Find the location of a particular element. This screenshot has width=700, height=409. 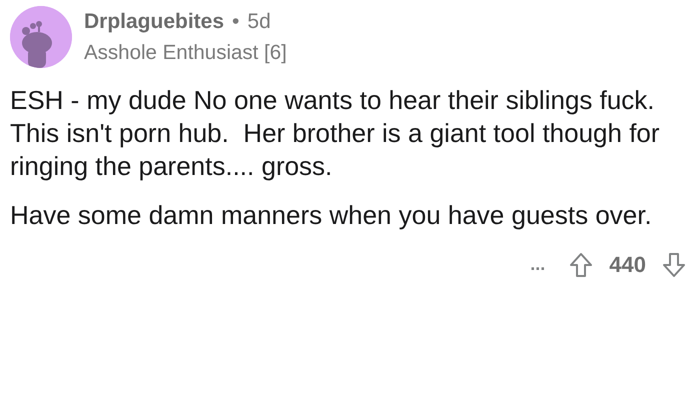

user-flair: Asshole Enthusiast [6] is located at coordinates (185, 53).